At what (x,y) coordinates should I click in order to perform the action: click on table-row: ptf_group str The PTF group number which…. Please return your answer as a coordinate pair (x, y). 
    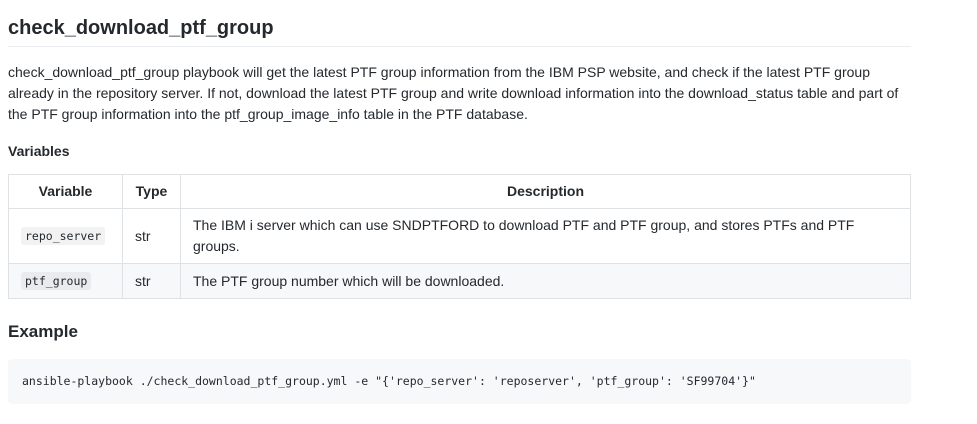
    Looking at the image, I should click on (459, 281).